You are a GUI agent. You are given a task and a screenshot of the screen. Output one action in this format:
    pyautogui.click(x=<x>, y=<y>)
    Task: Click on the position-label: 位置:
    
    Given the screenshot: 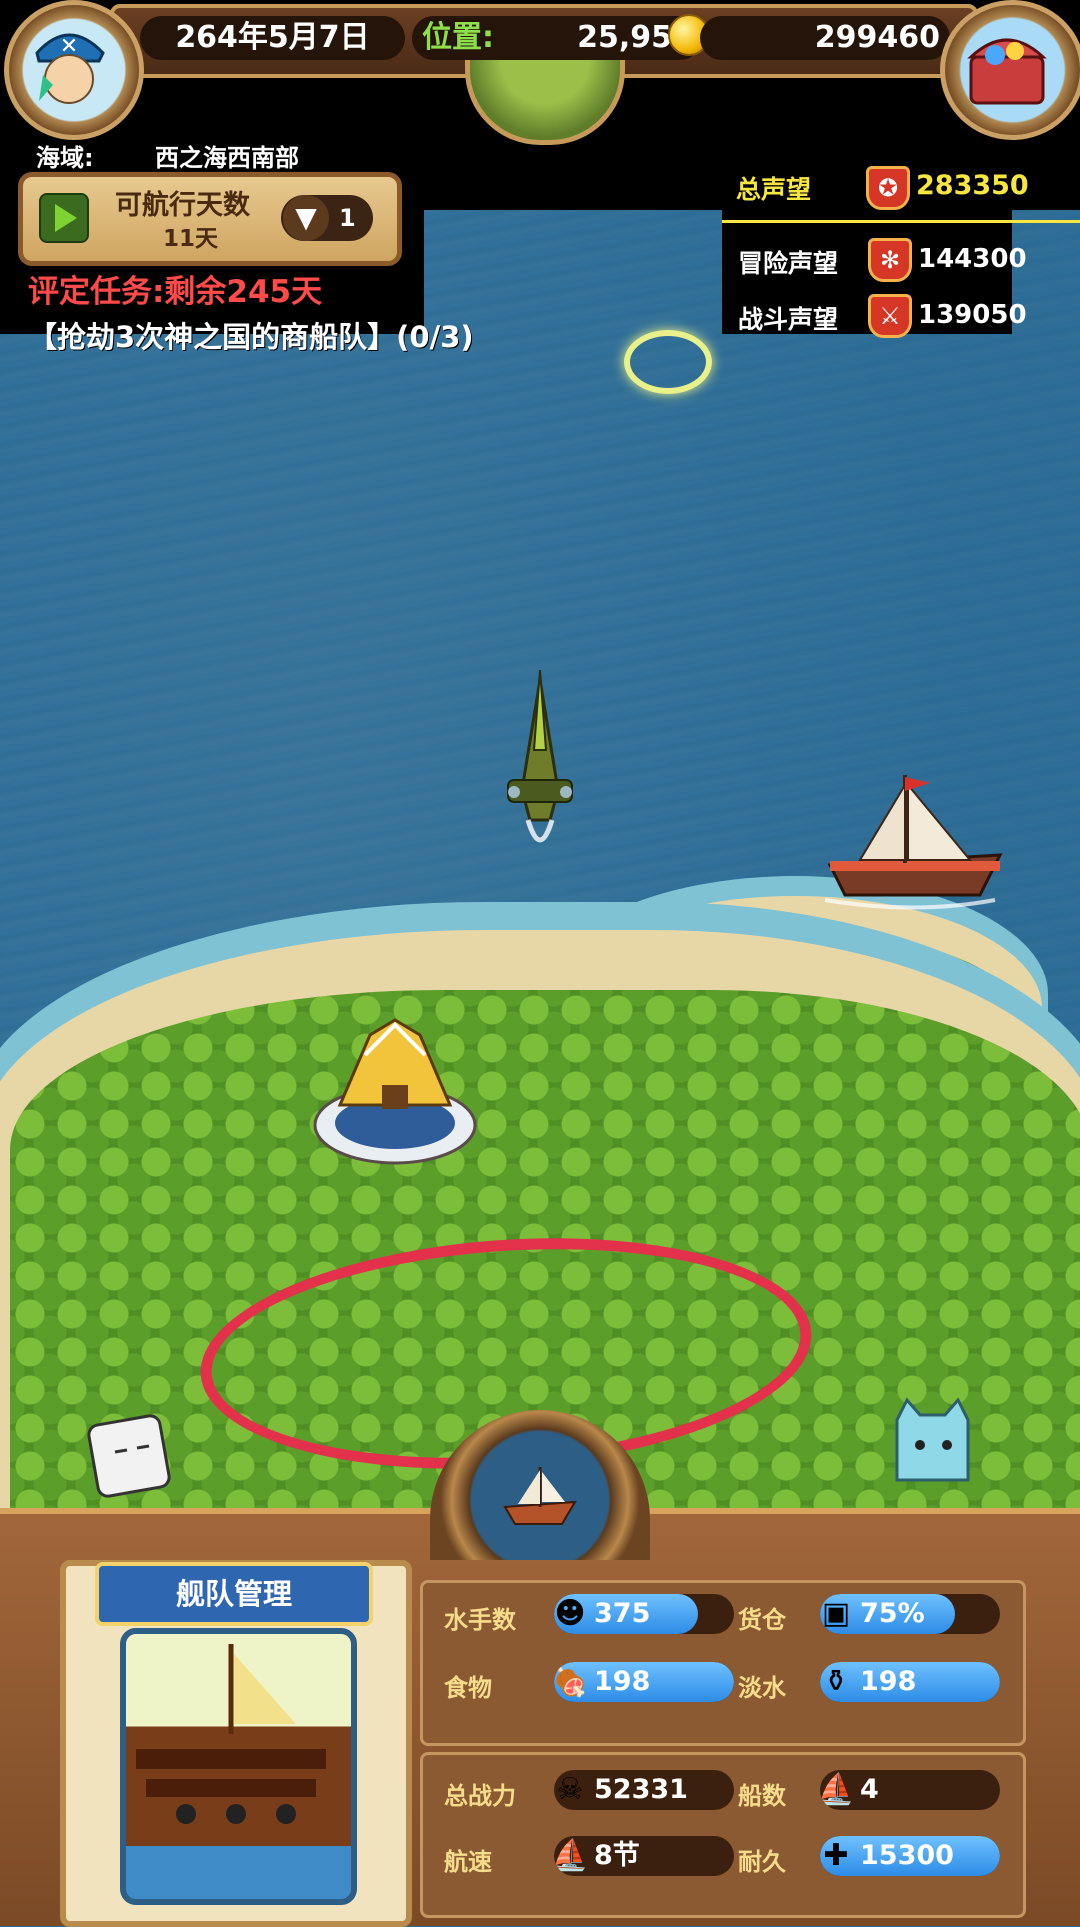 What is the action you would take?
    pyautogui.click(x=458, y=37)
    